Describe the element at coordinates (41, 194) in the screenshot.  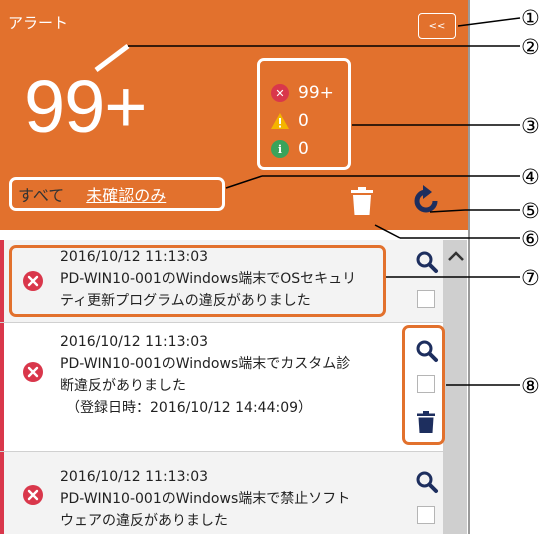
I see `filter-all-tab: すべて` at that location.